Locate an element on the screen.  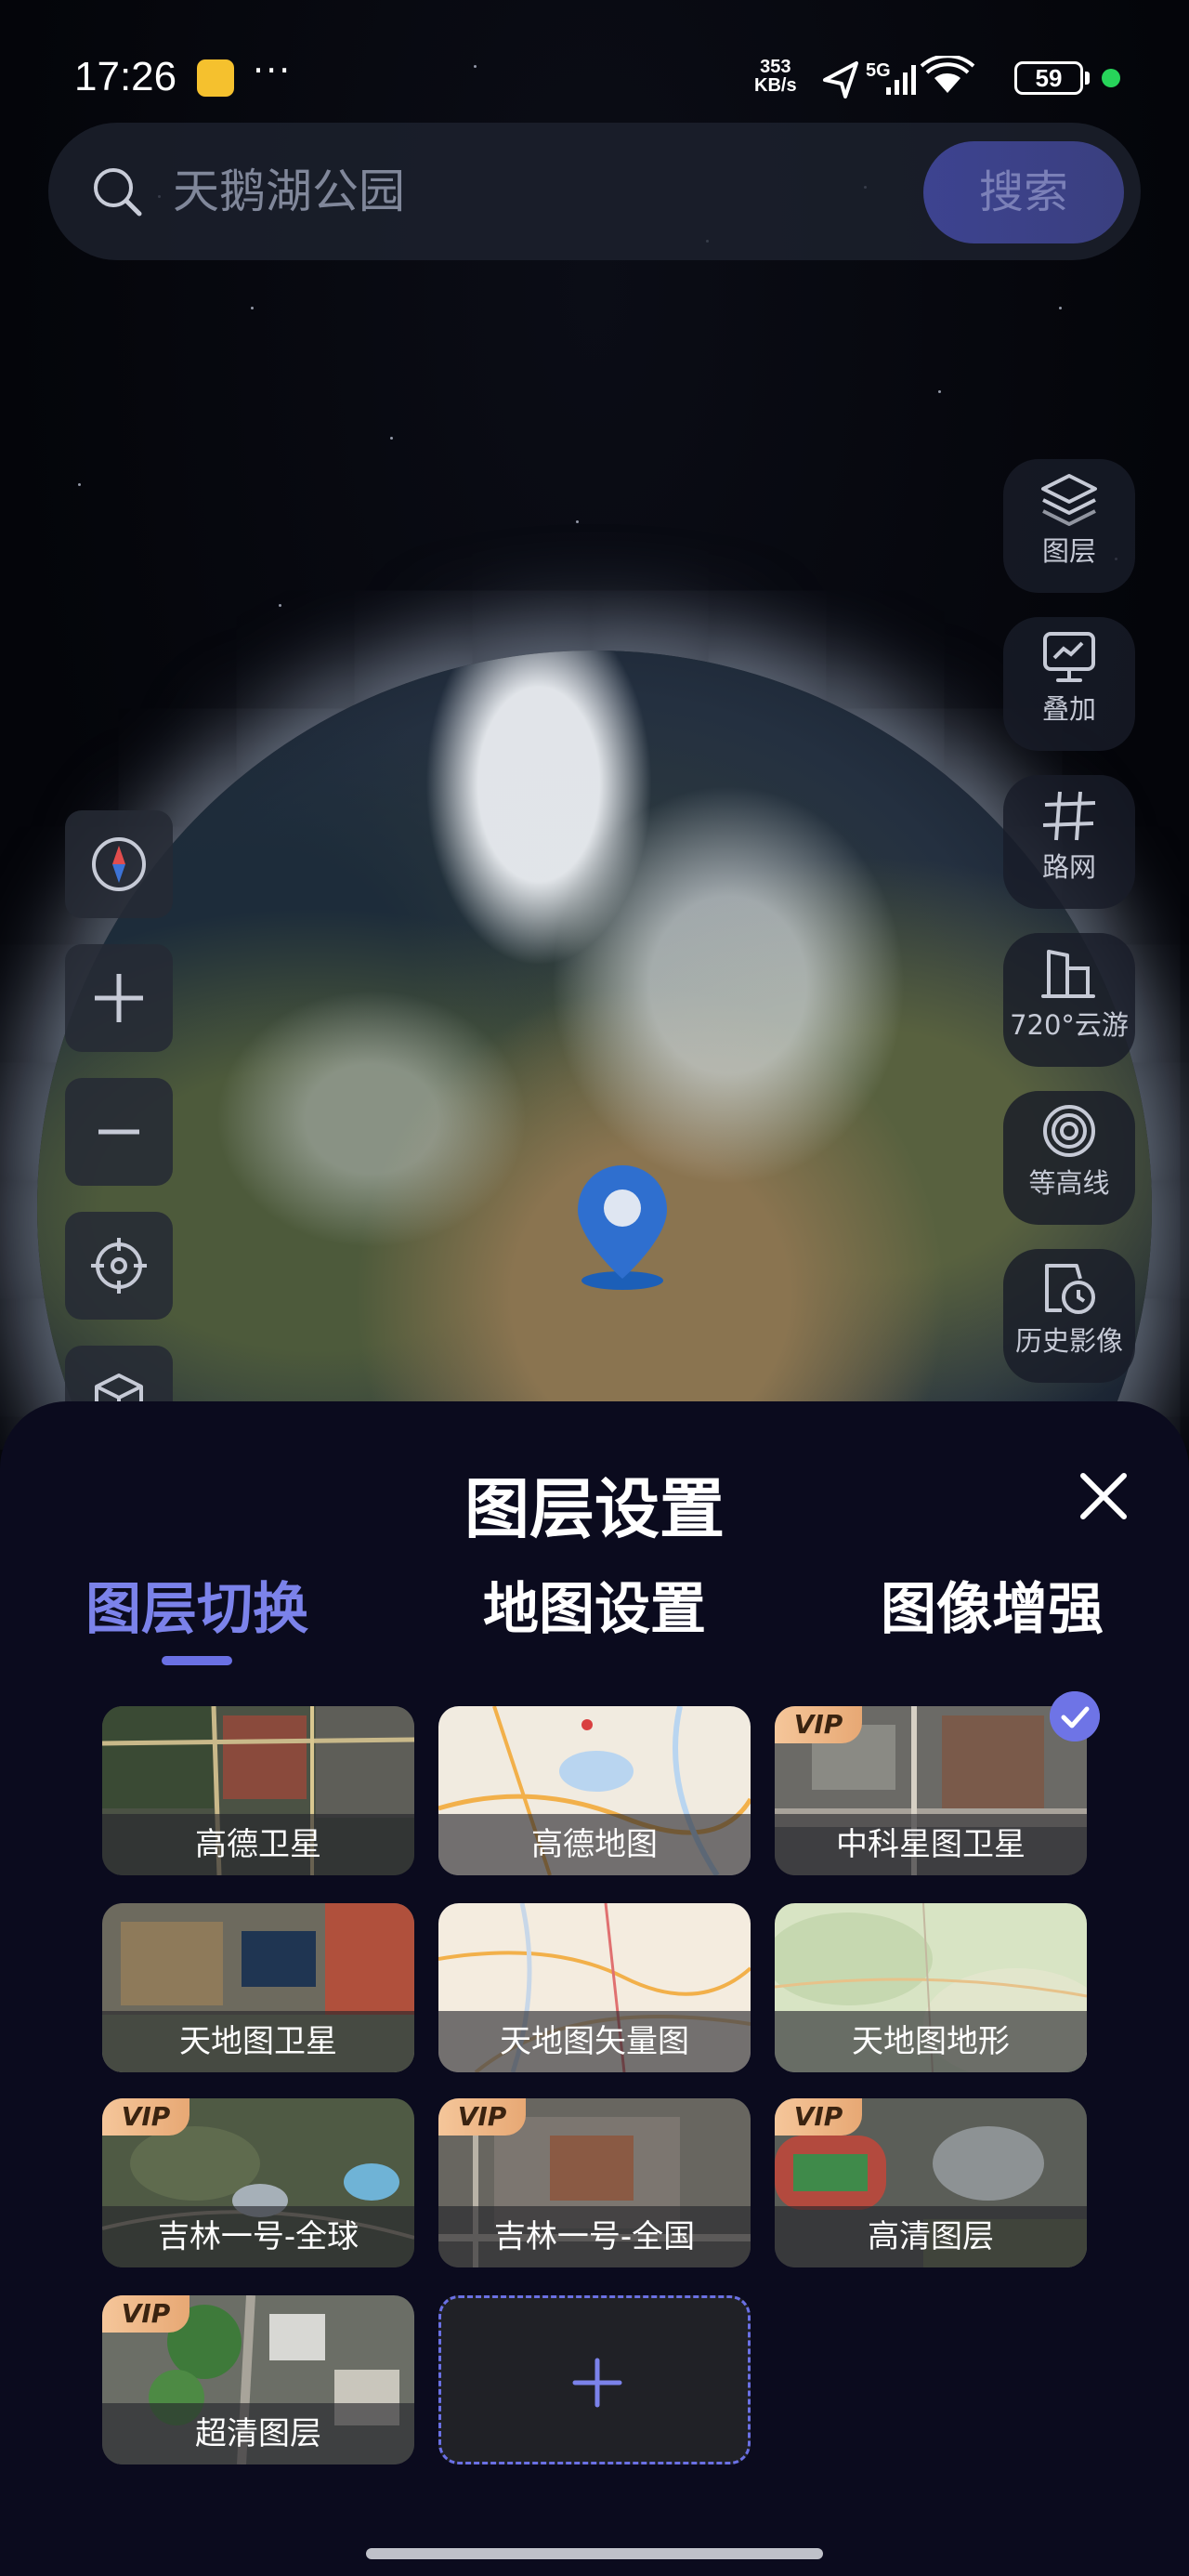
notes-app-icon is located at coordinates (215, 78).